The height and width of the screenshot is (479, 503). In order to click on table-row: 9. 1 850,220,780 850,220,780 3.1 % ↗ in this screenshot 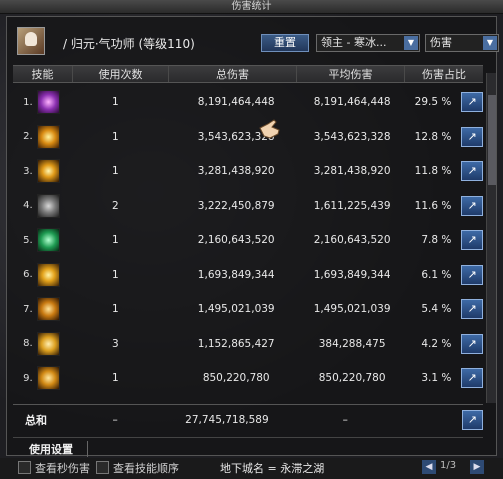, I will do `click(248, 378)`.